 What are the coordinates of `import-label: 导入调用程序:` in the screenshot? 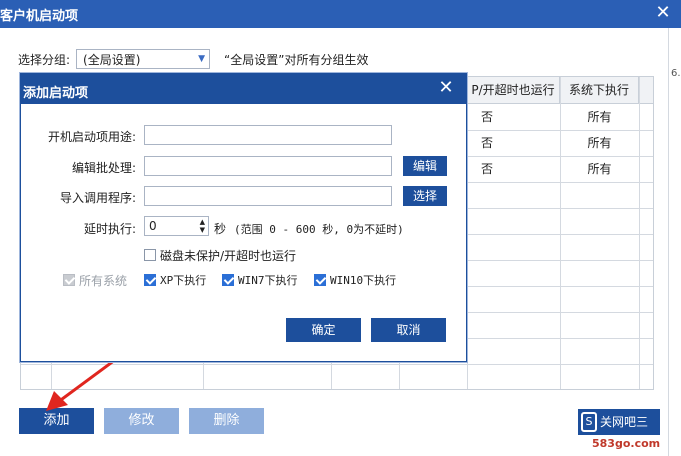 It's located at (97, 198).